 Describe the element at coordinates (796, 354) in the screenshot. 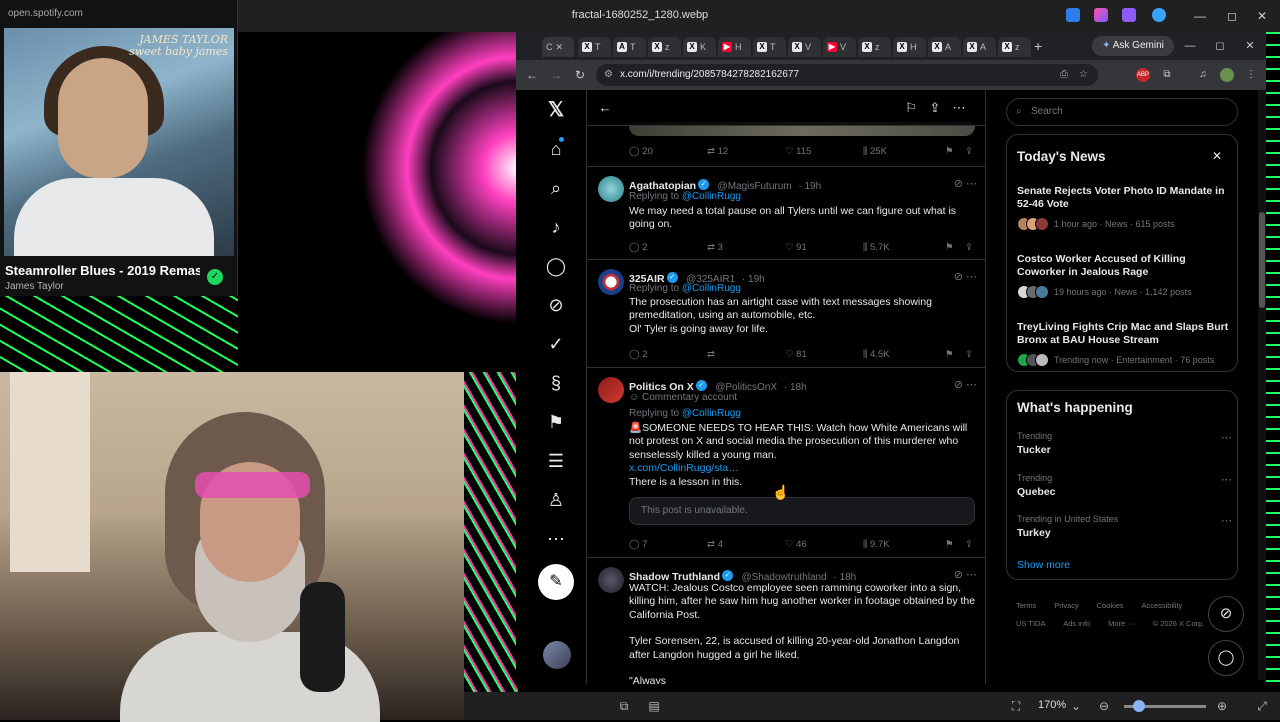

I see `like-button: ♡ 81` at that location.